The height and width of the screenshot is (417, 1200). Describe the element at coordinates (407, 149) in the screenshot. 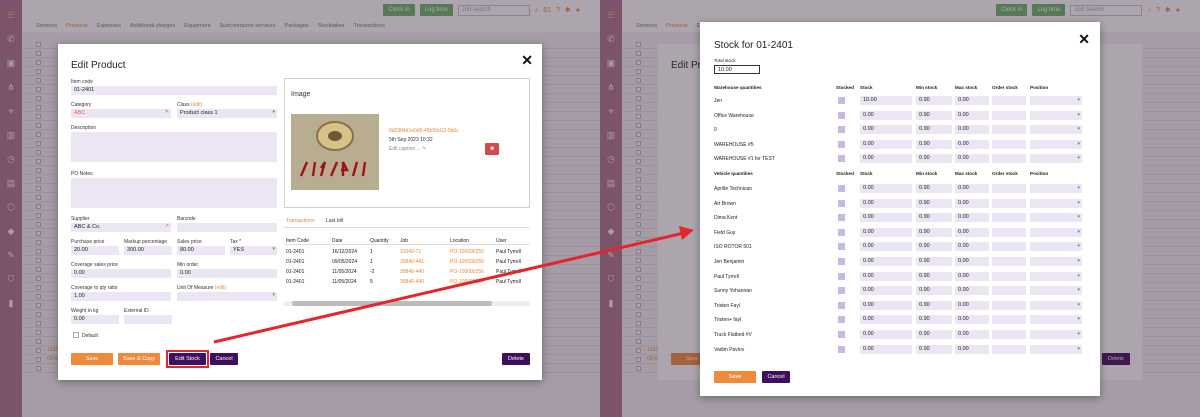

I see `image-caption: Edit caption ... ✎` at that location.